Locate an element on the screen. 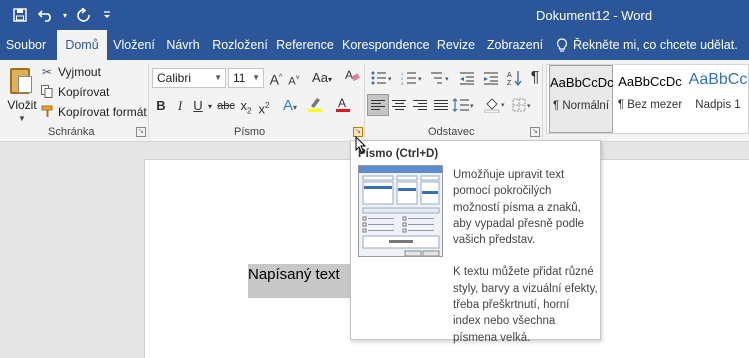 This screenshot has width=749, height=358. paragraph-launcher-icon: ↘ is located at coordinates (535, 132).